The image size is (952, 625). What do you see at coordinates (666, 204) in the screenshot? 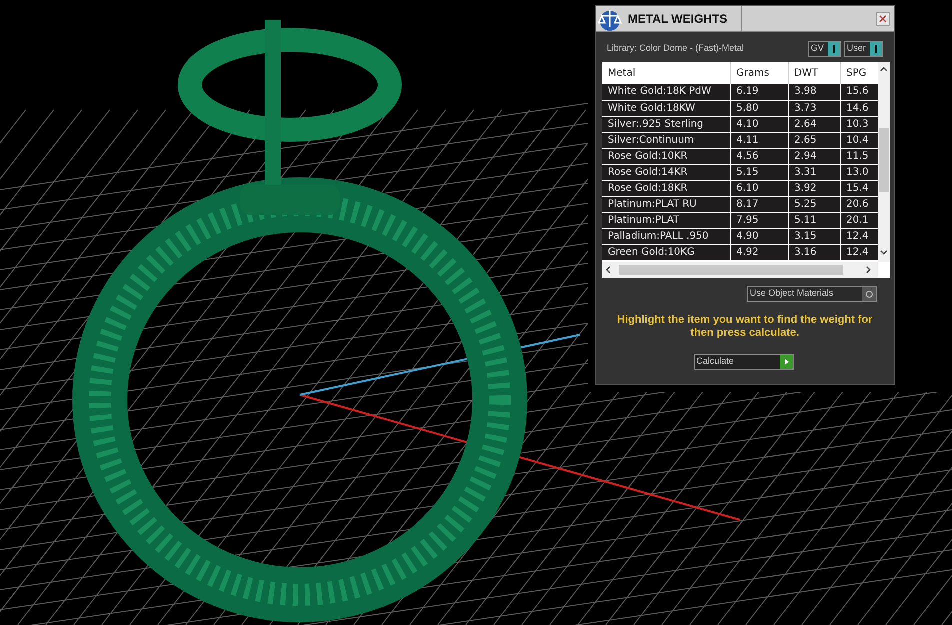
I see `table-cell: Platinum:PLAT RU` at bounding box center [666, 204].